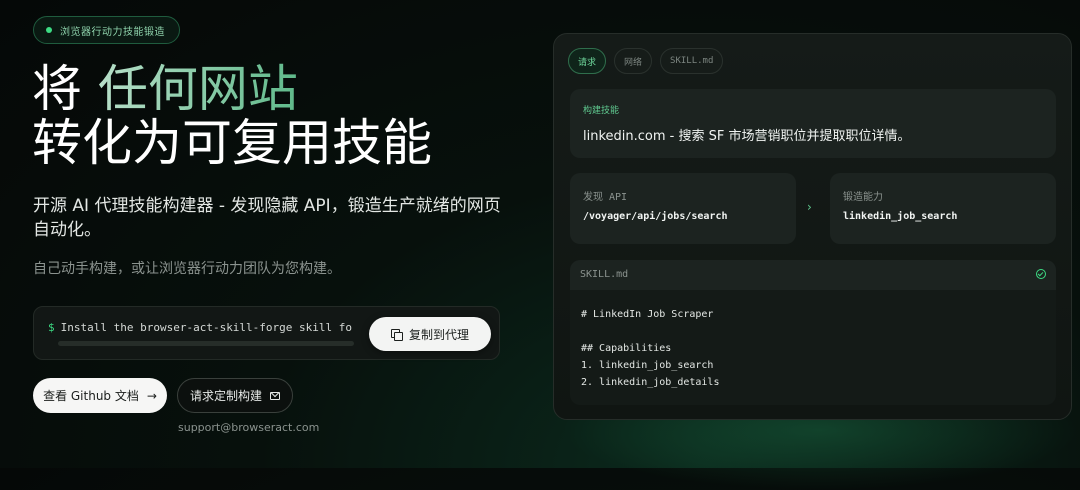 The image size is (1080, 490). I want to click on page-title: 将 任何网站 转化为可复用技能, so click(232, 116).